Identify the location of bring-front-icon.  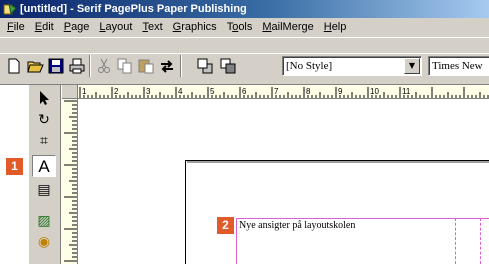
(205, 66).